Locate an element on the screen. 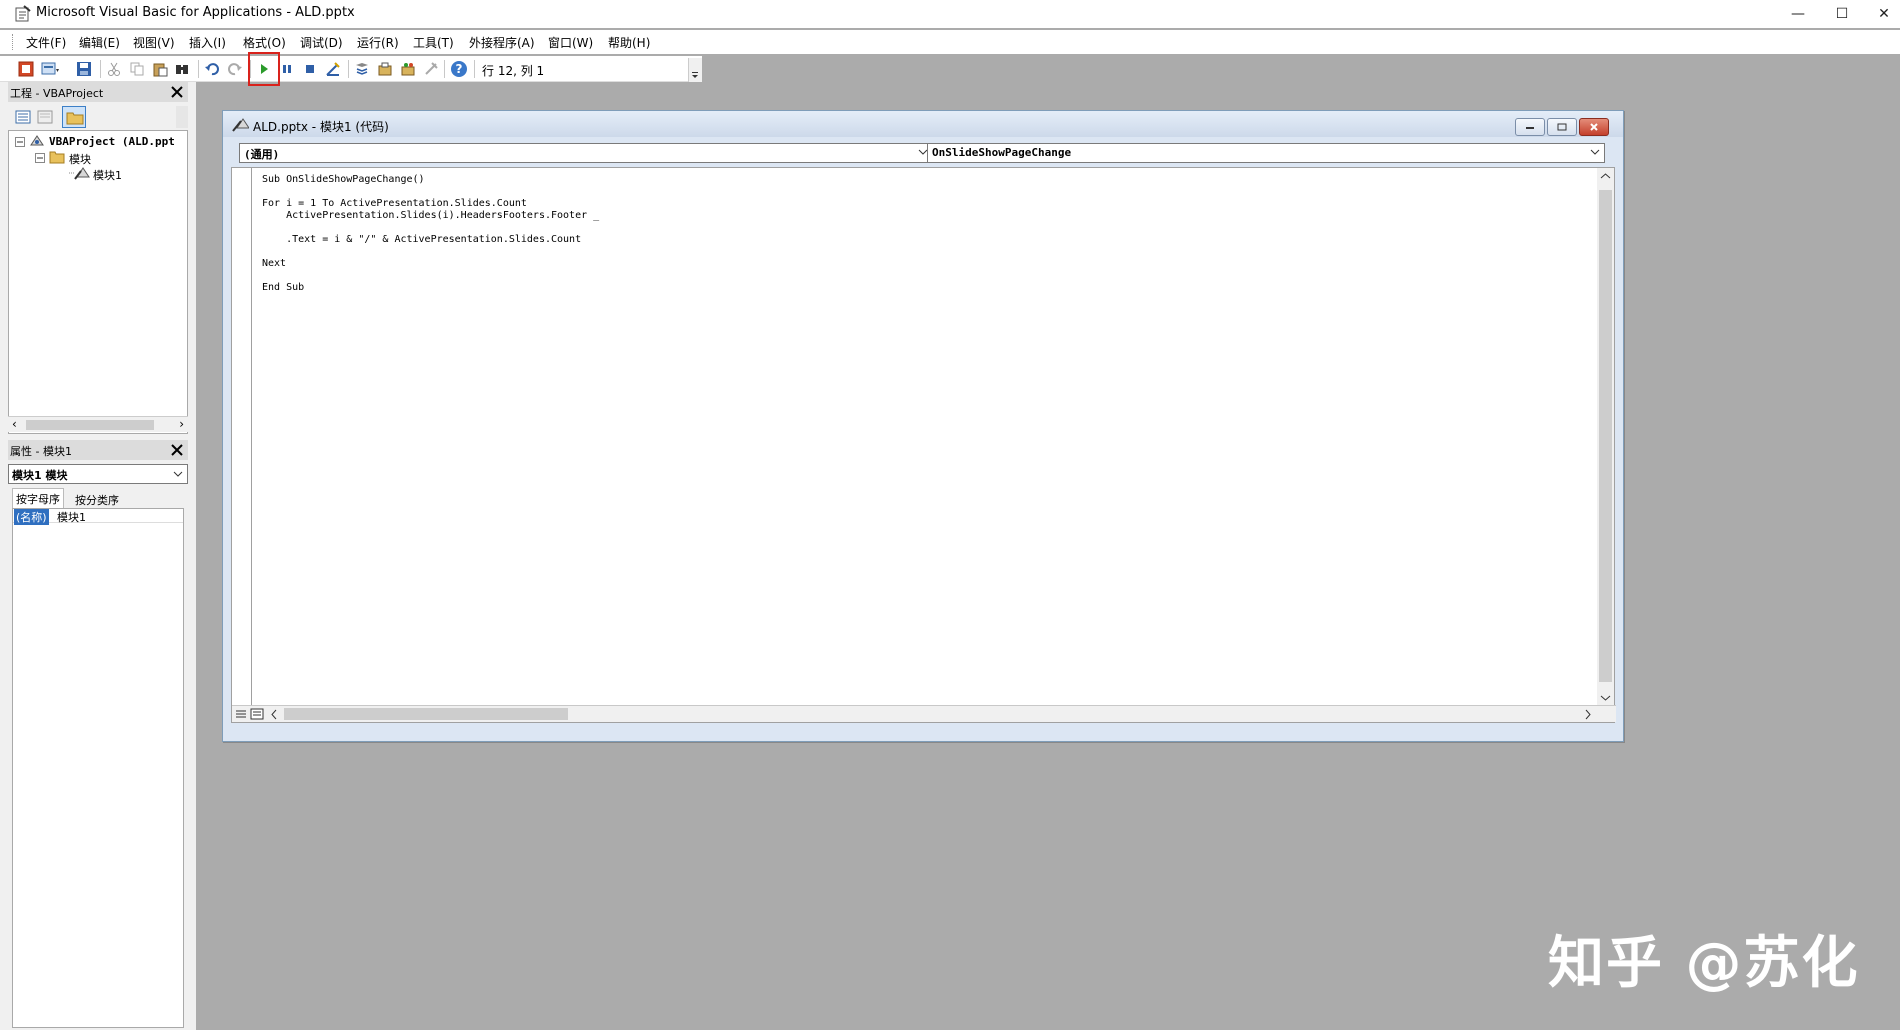 This screenshot has width=1900, height=1030. code-line: Next is located at coordinates (274, 263).